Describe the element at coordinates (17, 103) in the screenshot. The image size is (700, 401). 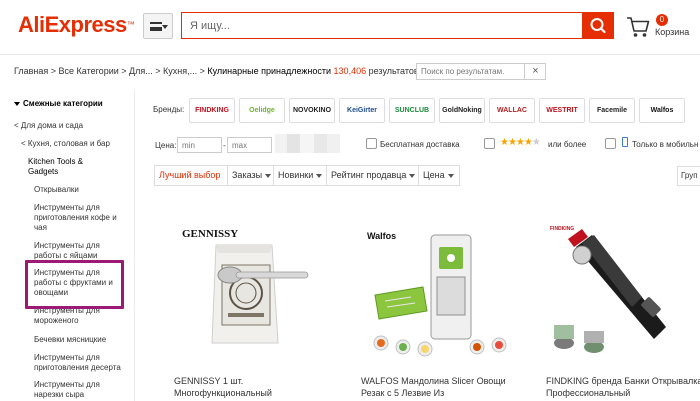
I see `triangle-down-icon` at that location.